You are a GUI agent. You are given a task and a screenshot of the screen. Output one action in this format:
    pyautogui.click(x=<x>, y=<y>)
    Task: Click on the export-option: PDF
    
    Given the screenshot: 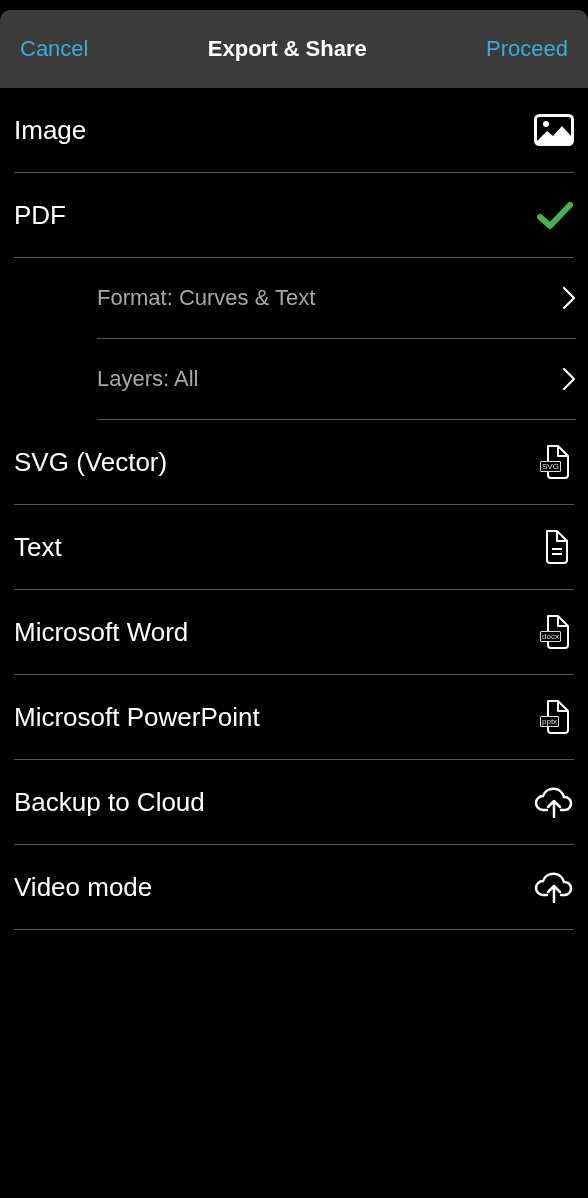 What is the action you would take?
    pyautogui.click(x=294, y=215)
    